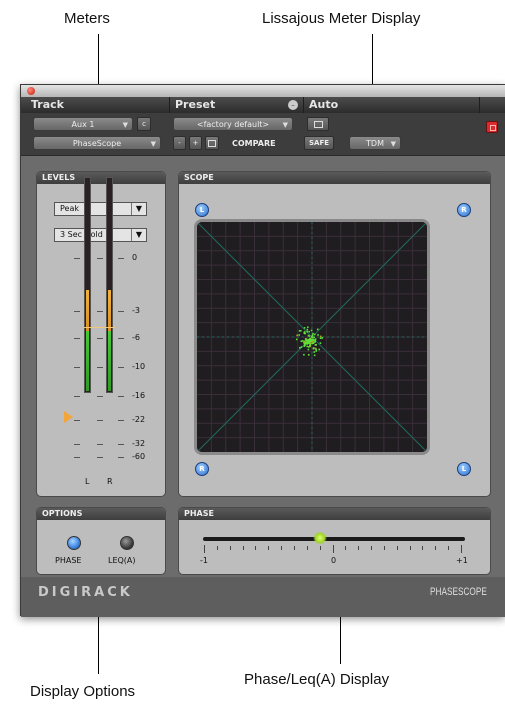 The image size is (505, 704). What do you see at coordinates (100, 209) in the screenshot?
I see `meter-mode-select: Peak ▼` at bounding box center [100, 209].